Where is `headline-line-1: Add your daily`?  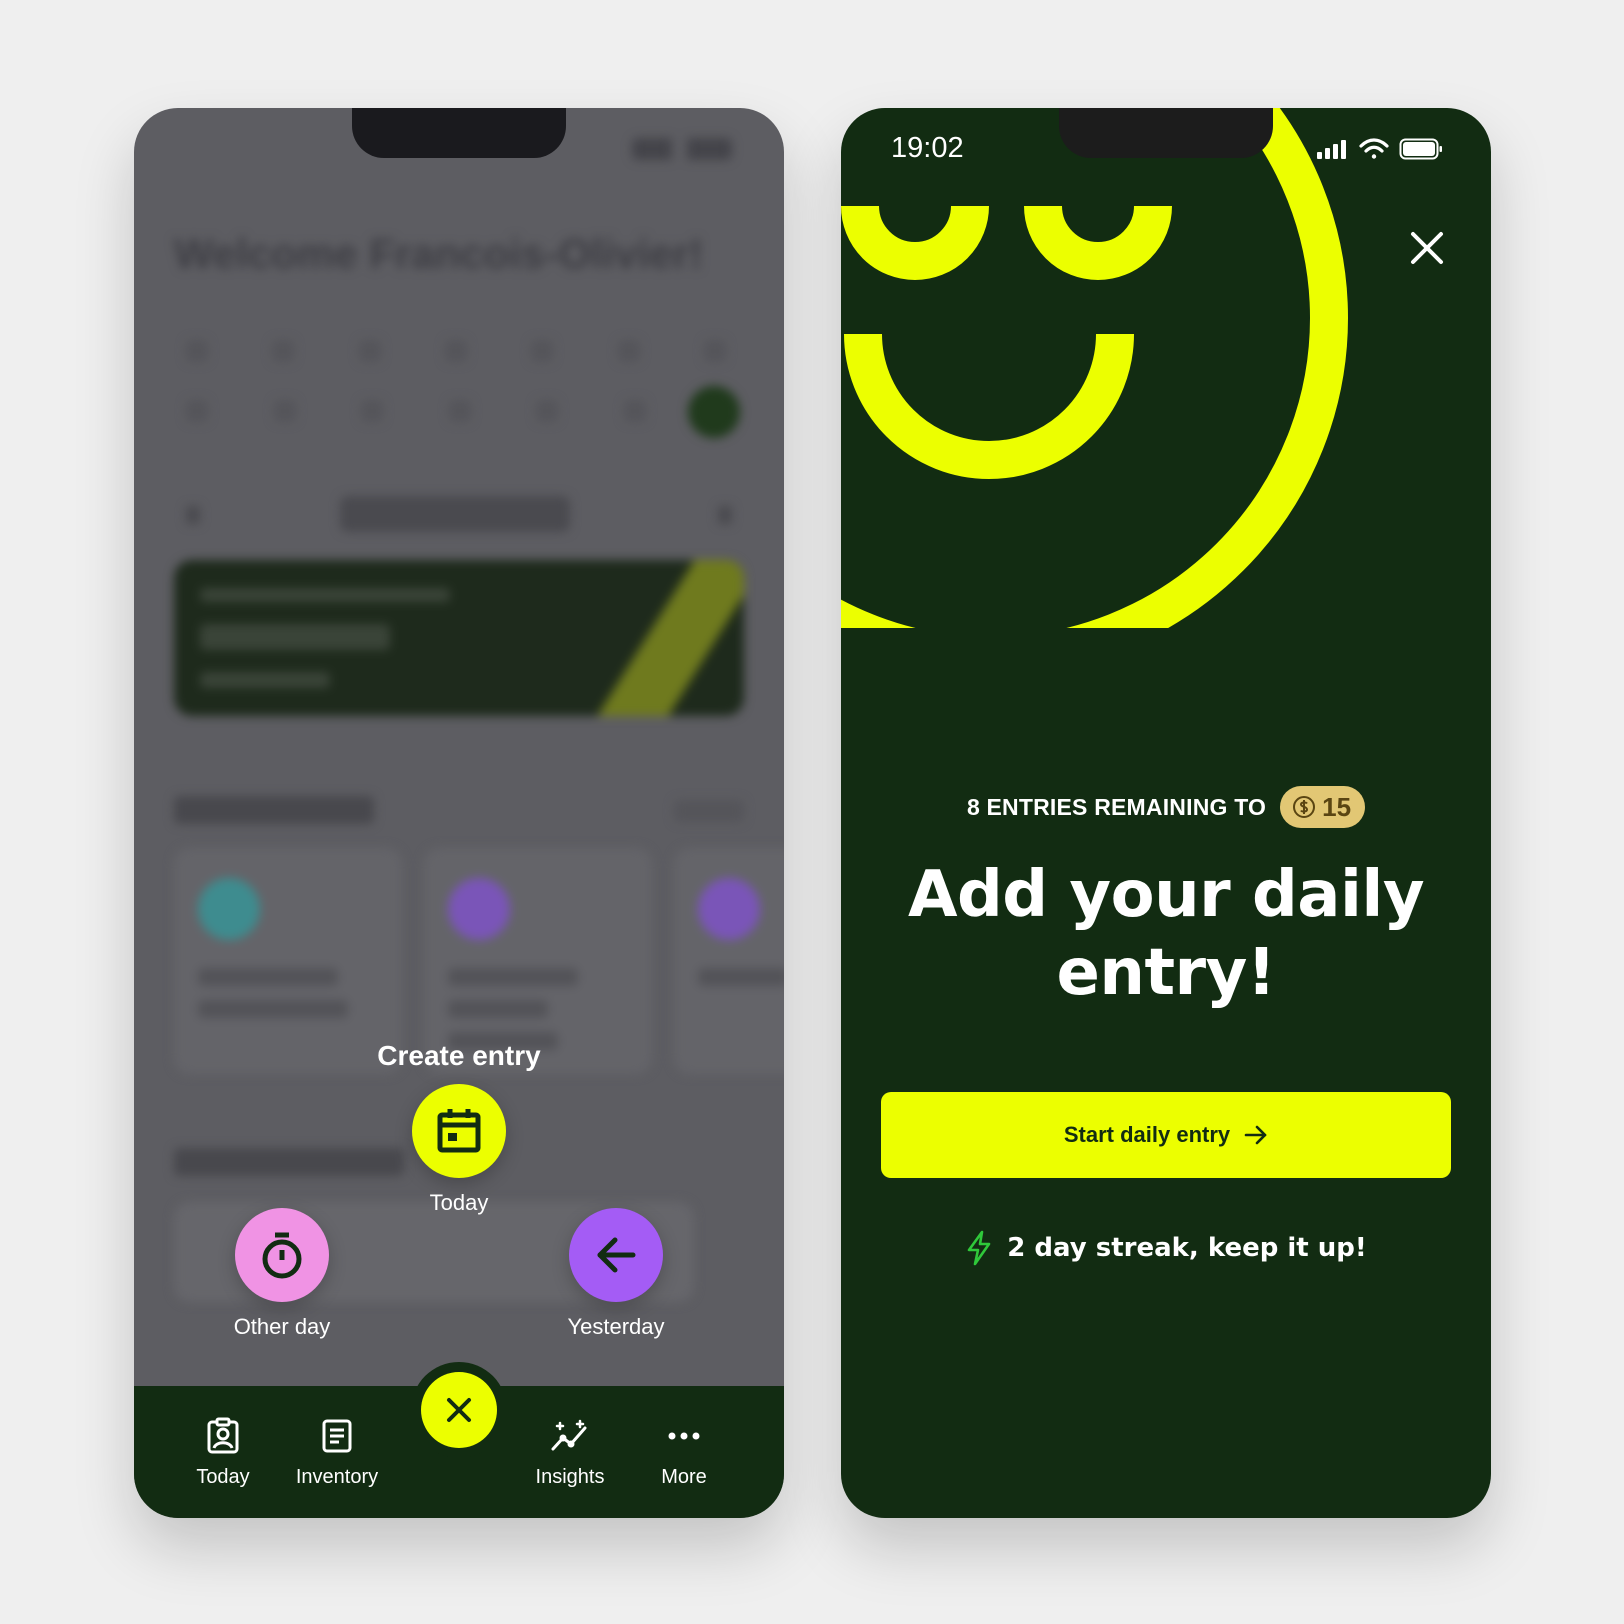
headline-line-1: Add your daily is located at coordinates (1166, 895).